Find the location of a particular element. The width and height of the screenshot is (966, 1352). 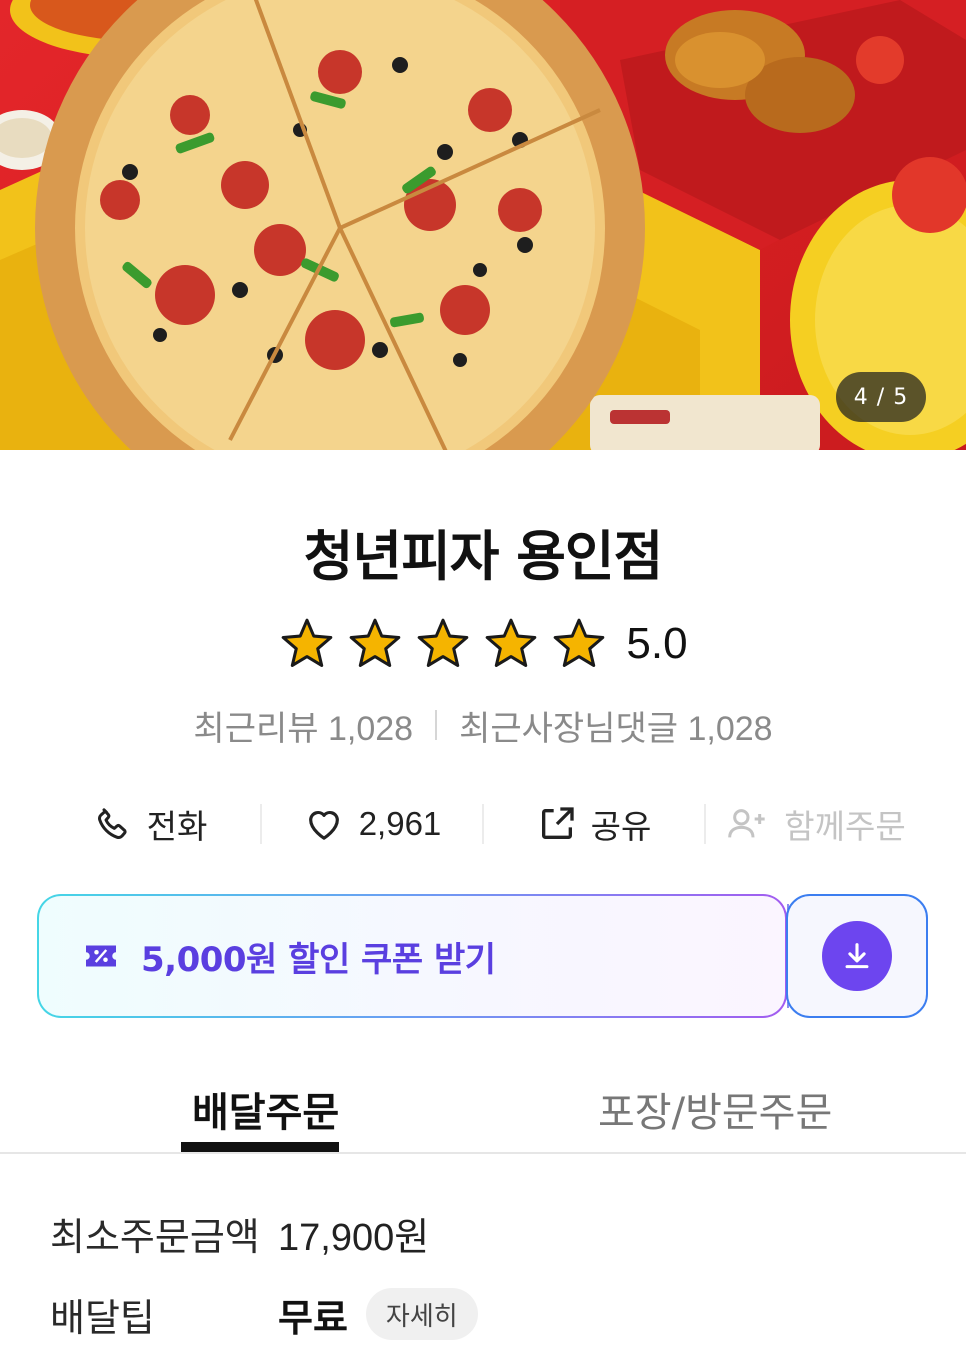

coupon-icon is located at coordinates (101, 956).